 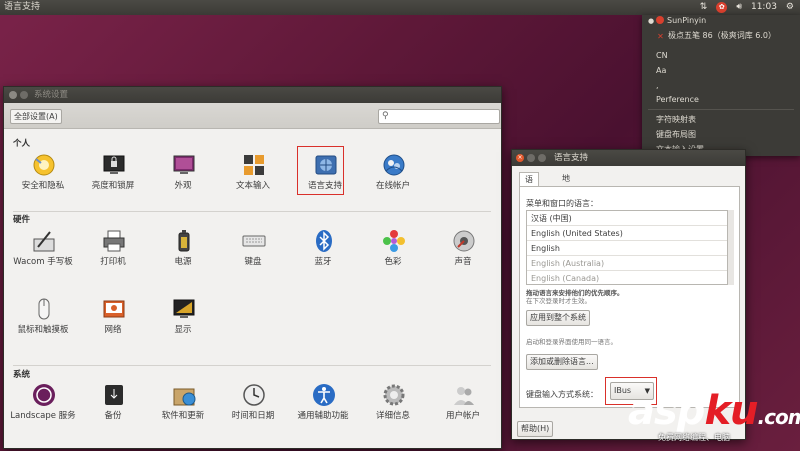 I want to click on settings-item-printer: 打印机, so click(x=113, y=252).